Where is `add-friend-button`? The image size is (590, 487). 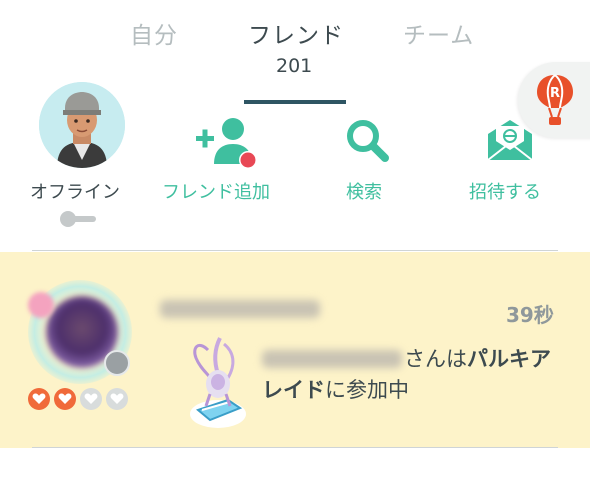
add-friend-button is located at coordinates (226, 145).